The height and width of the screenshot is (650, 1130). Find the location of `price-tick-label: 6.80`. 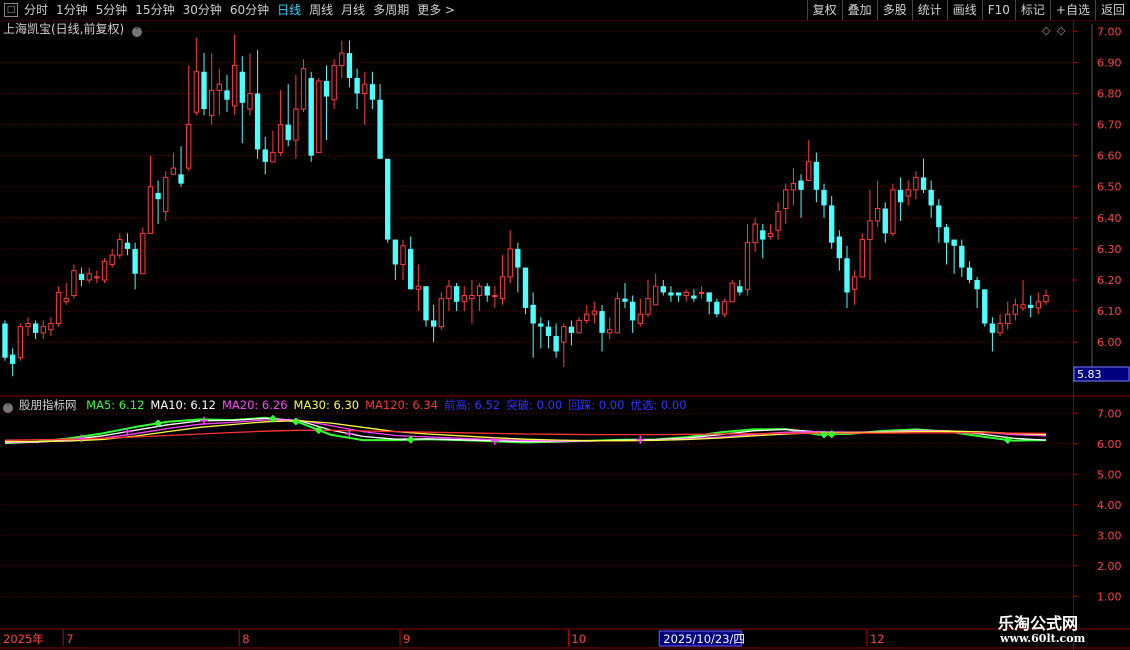

price-tick-label: 6.80 is located at coordinates (1109, 93).